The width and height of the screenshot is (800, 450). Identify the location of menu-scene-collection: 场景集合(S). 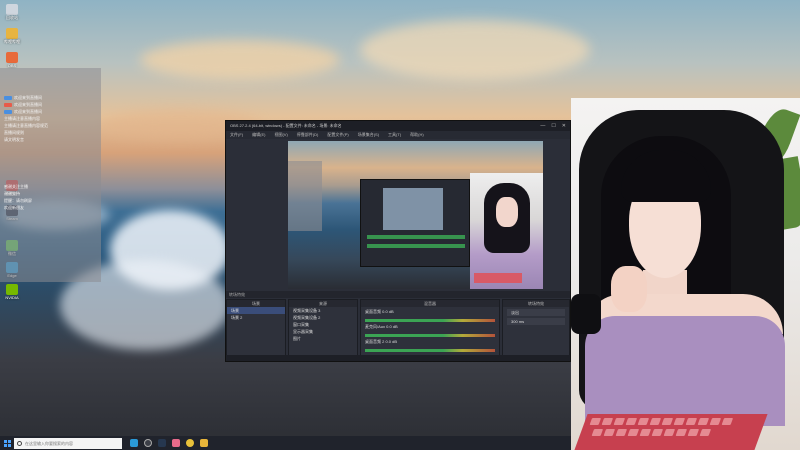
(368, 135).